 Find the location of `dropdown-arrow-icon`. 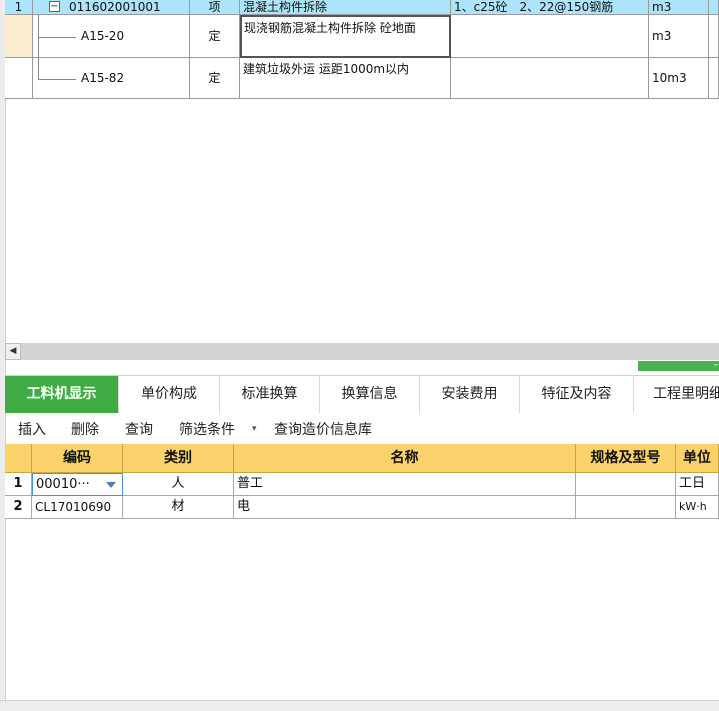

dropdown-arrow-icon is located at coordinates (111, 485).